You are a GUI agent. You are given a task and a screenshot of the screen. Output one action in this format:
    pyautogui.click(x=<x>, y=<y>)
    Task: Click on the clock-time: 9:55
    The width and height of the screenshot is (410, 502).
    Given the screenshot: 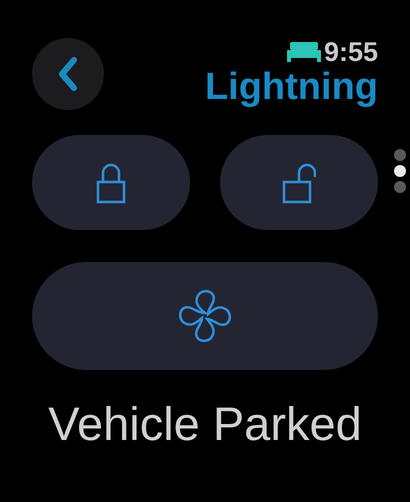 What is the action you would take?
    pyautogui.click(x=351, y=52)
    